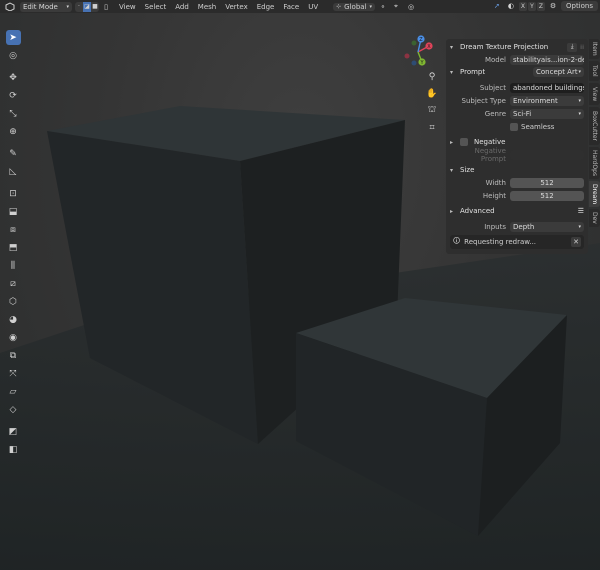 This screenshot has width=600, height=570. Describe the element at coordinates (13, 355) in the screenshot. I see `edge-slide-icon: ⧉` at that location.